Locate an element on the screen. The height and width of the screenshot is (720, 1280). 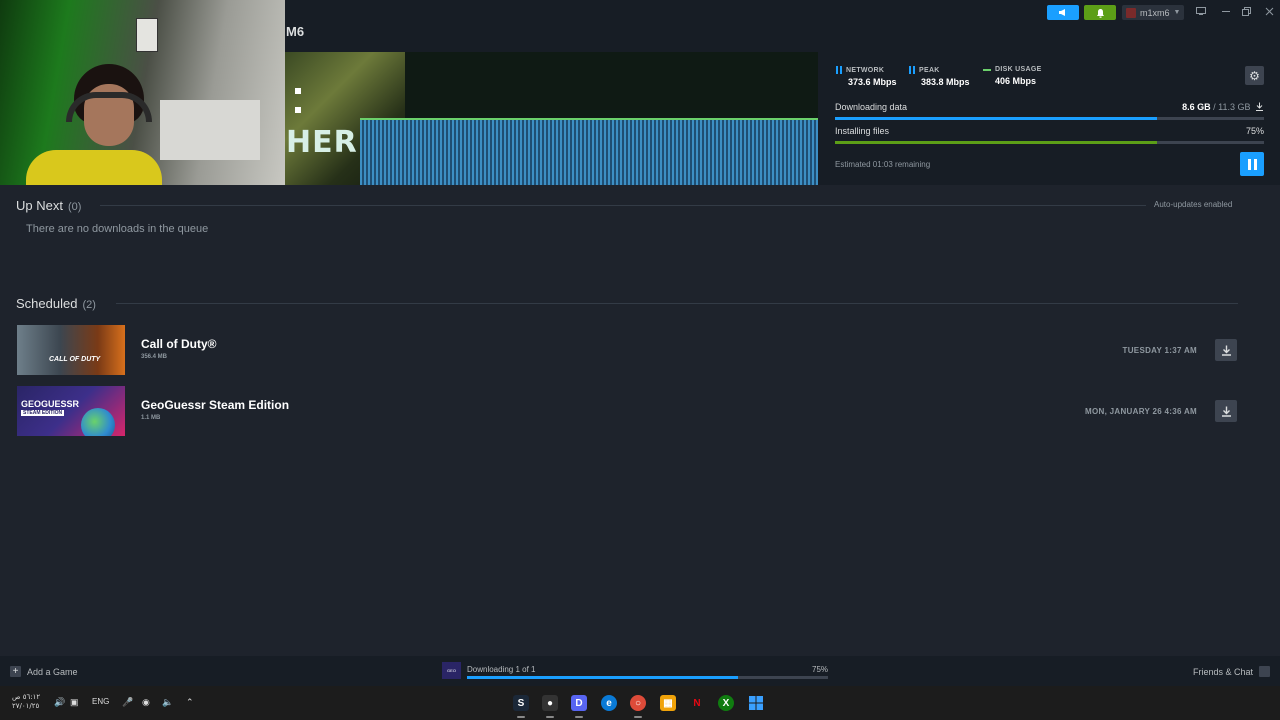
download-settings-button: ⚙ is located at coordinates (1254, 75).